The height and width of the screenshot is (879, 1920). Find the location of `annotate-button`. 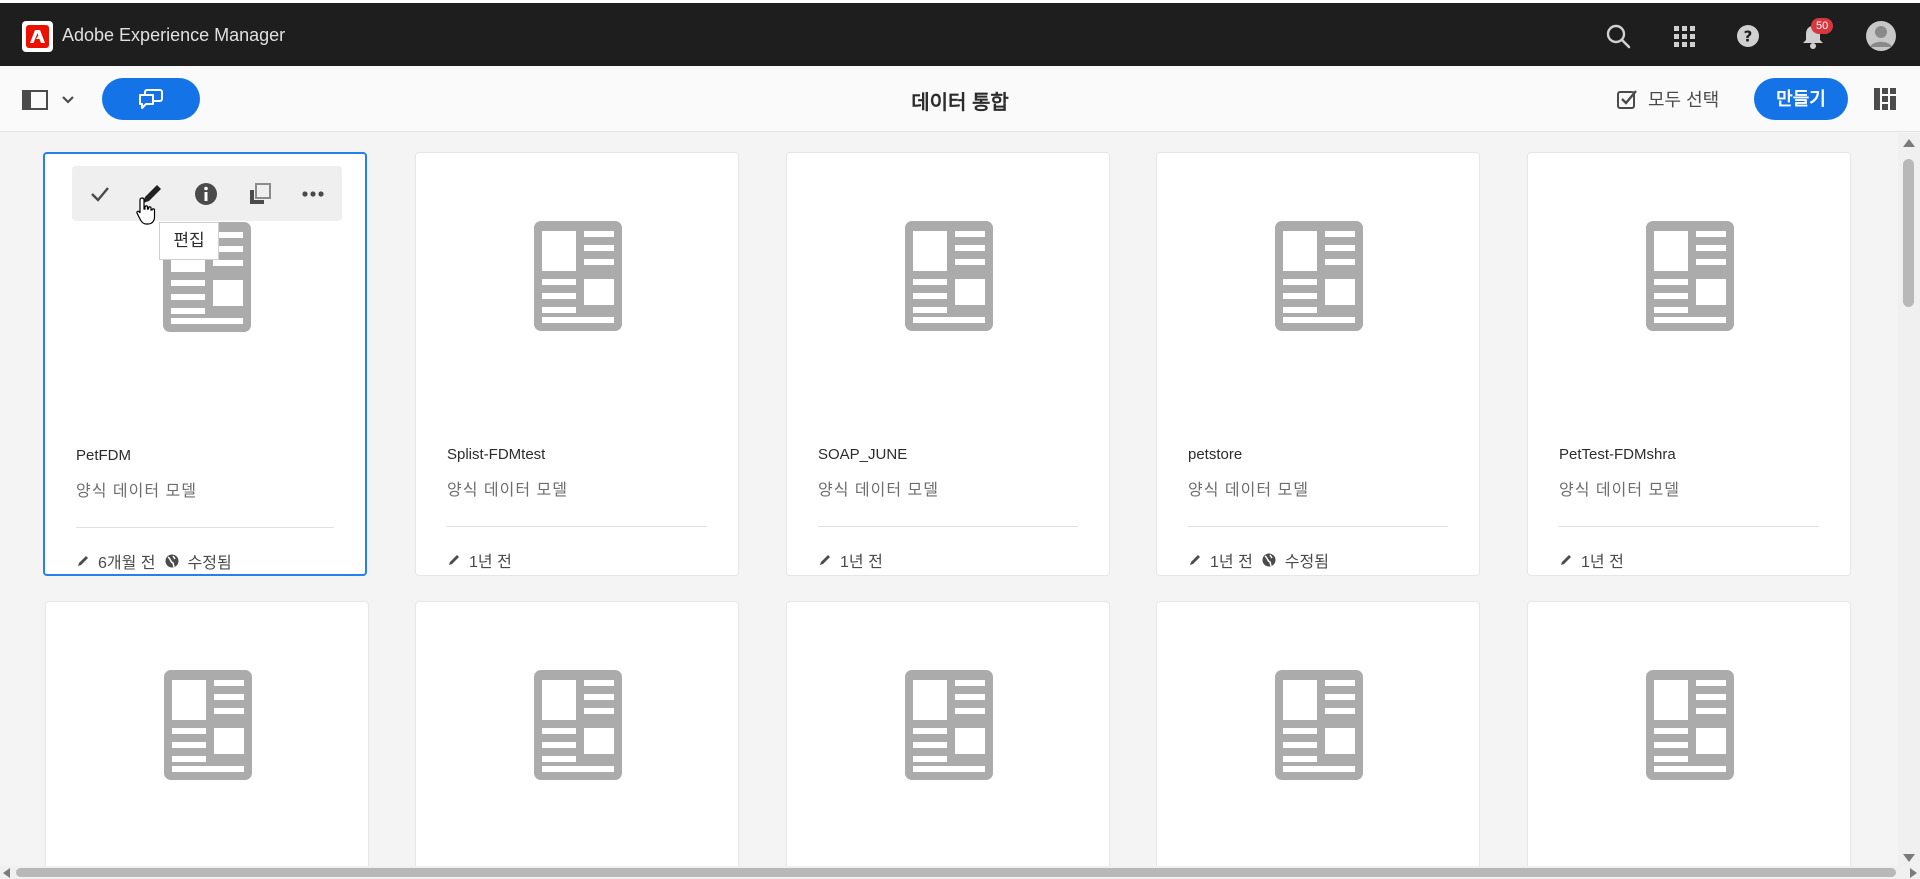

annotate-button is located at coordinates (151, 99).